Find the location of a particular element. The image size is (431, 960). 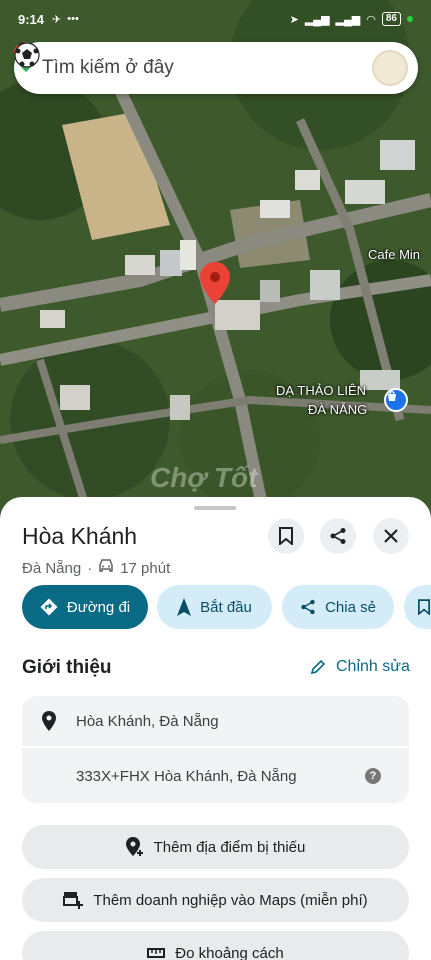

map-label-poi-line1: DẠ THẢO LIÊN is located at coordinates (321, 390).